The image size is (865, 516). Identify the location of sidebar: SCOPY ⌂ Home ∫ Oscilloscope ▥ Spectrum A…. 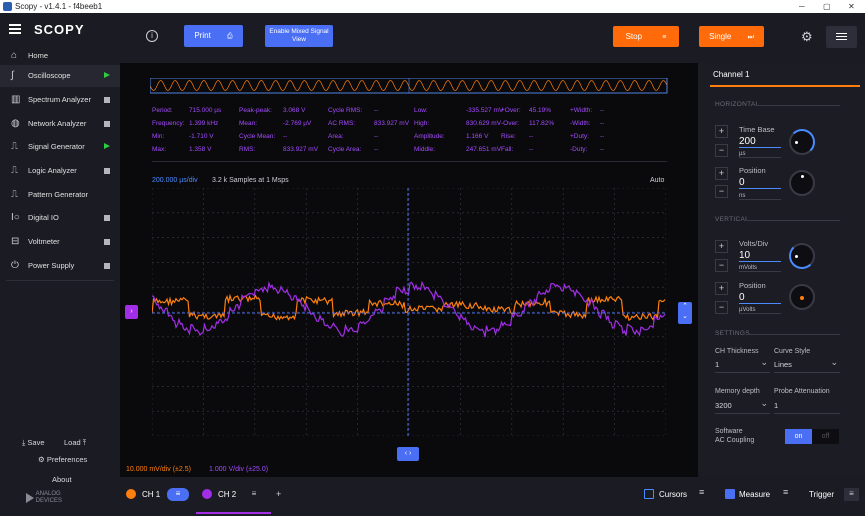
(60, 264).